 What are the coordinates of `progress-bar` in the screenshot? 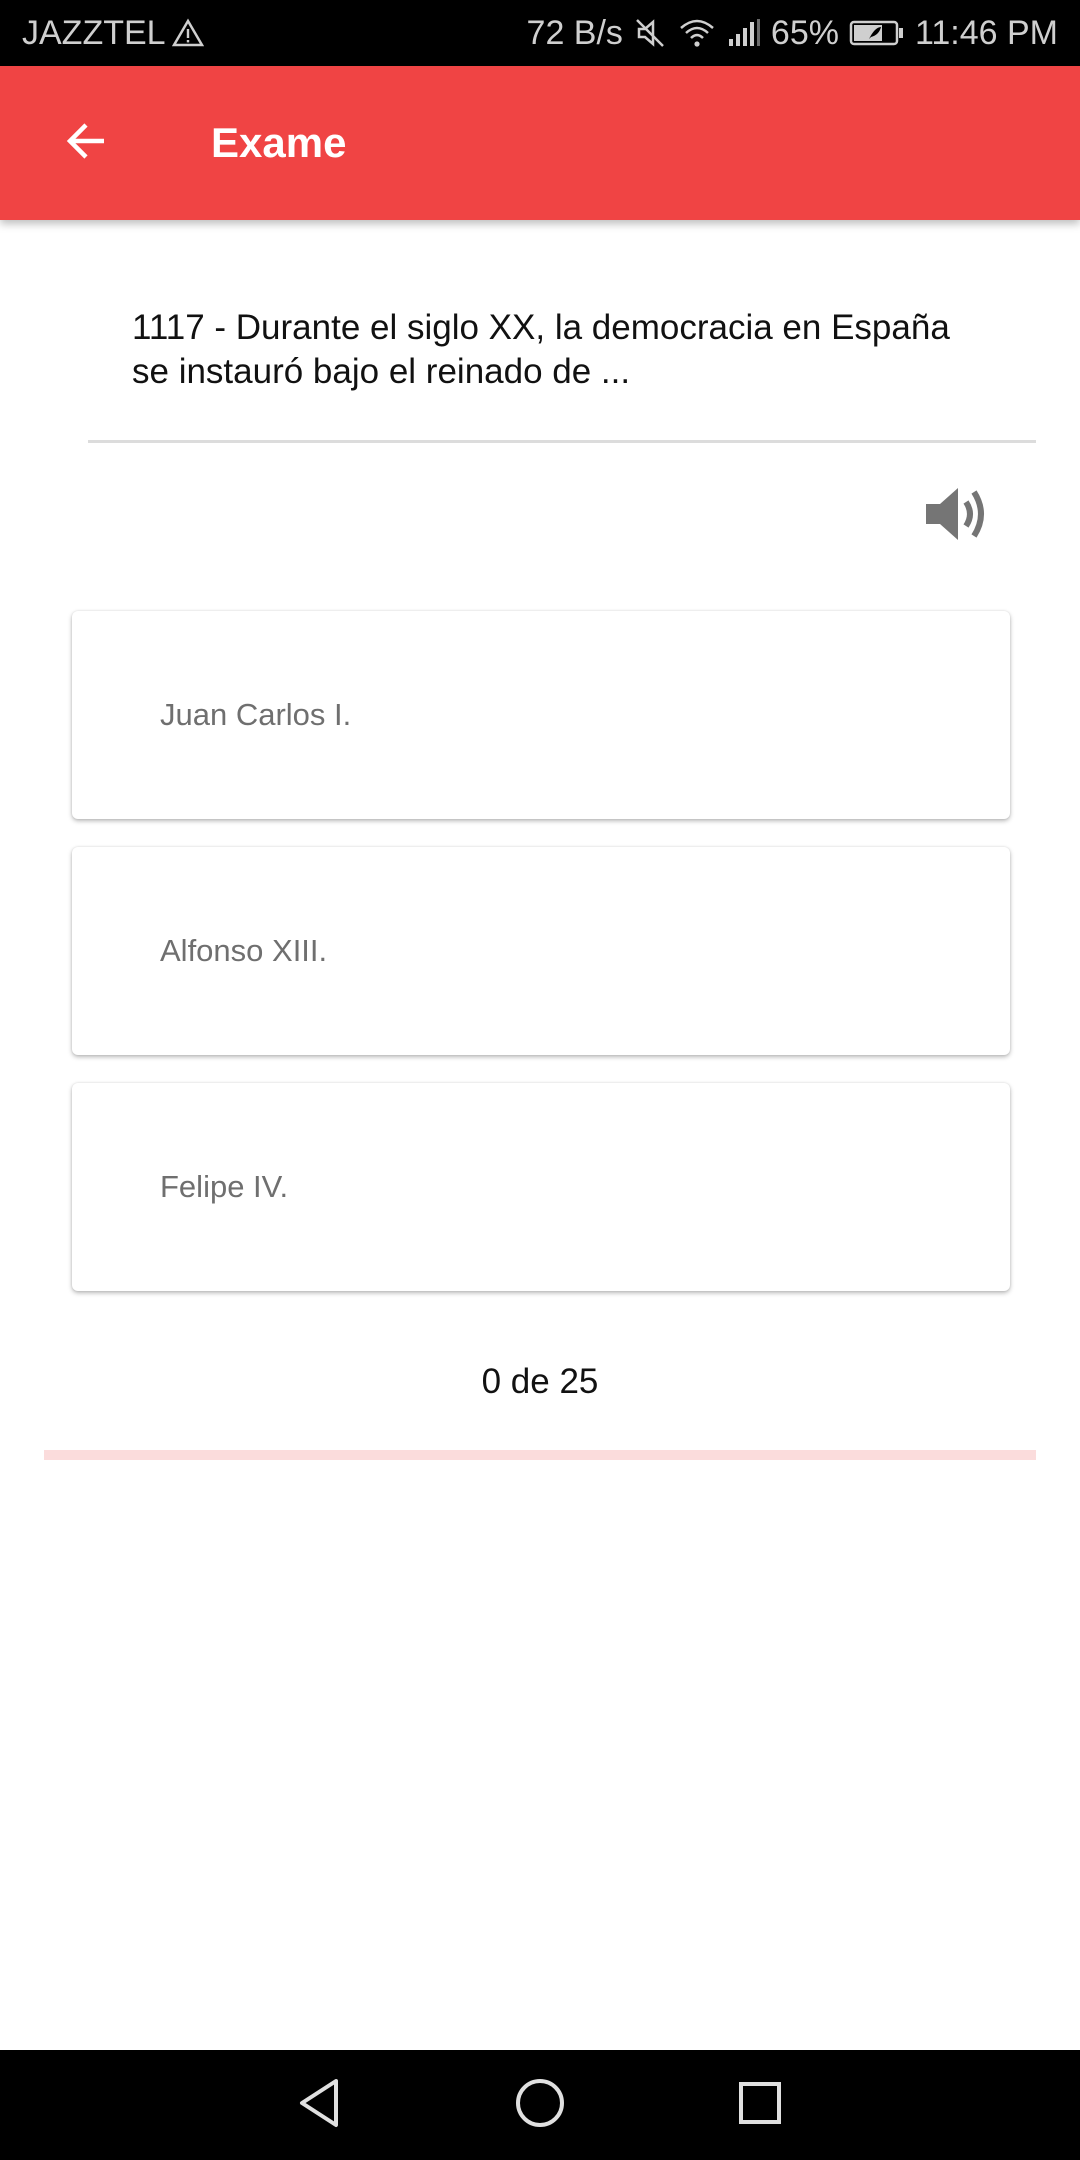 It's located at (540, 1455).